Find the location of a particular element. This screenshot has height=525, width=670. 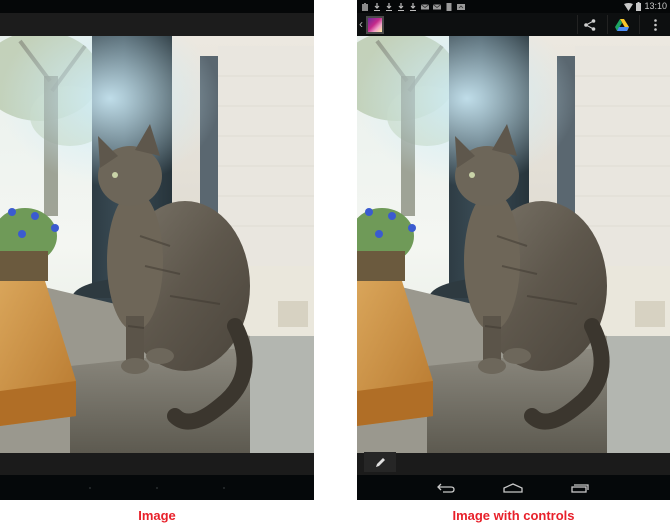

google-drive-icon is located at coordinates (622, 24).